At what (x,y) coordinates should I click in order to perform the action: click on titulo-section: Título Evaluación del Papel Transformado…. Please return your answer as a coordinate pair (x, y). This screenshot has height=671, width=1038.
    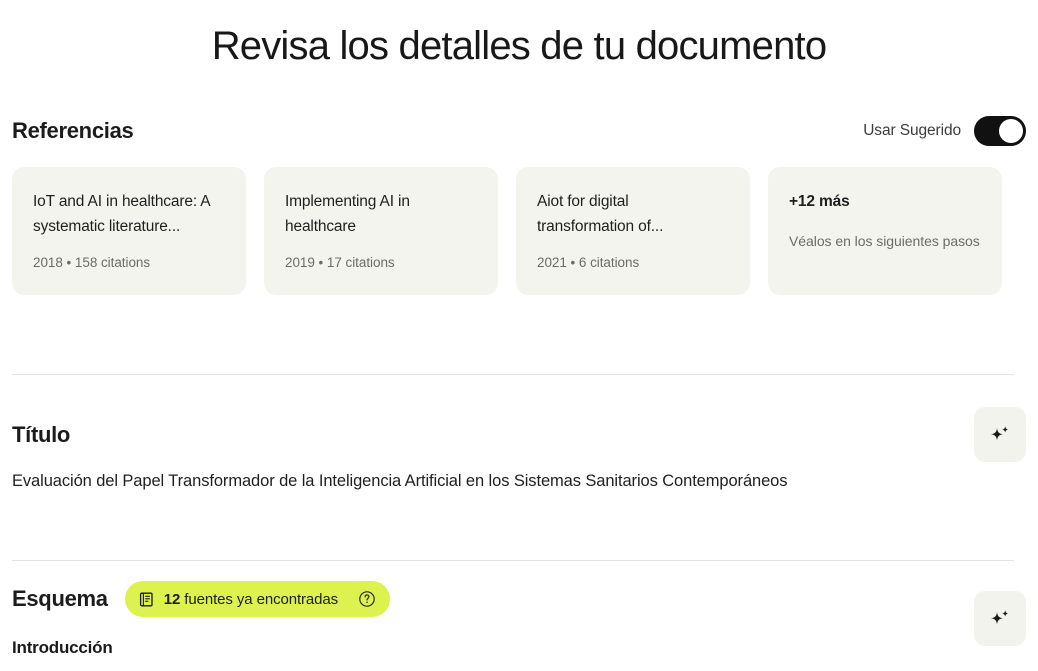
    Looking at the image, I should click on (519, 450).